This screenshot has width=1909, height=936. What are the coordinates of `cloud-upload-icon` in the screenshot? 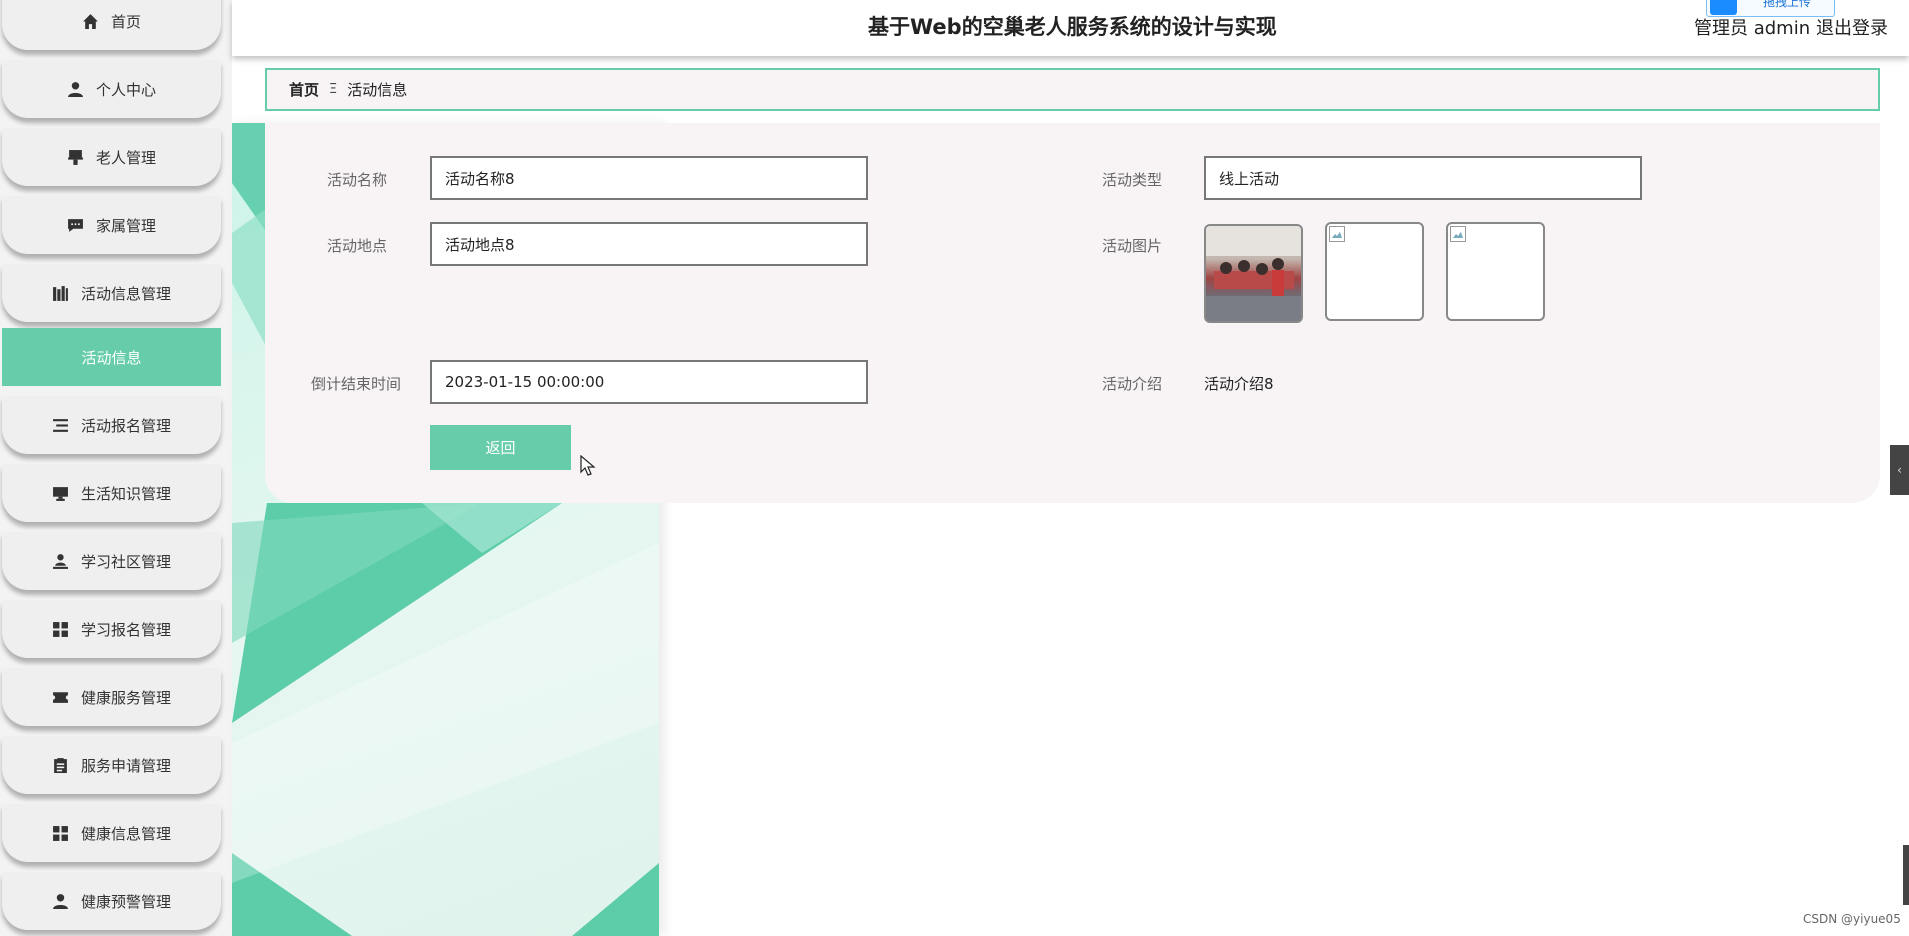 It's located at (1723, 7).